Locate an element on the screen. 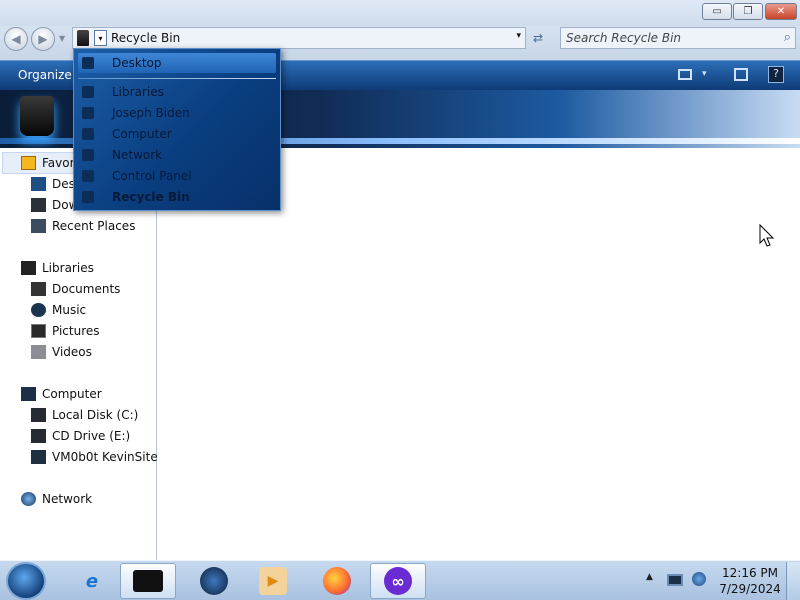 This screenshot has width=800, height=600. nav-label: Libraries is located at coordinates (68, 268).